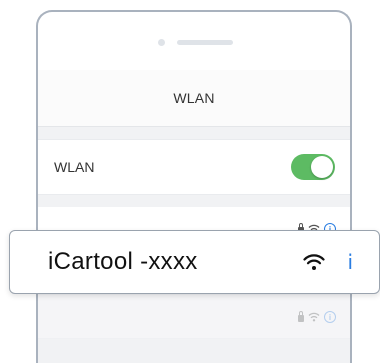 This screenshot has width=380, height=363. Describe the element at coordinates (194, 317) in the screenshot. I see `network-list-item: i` at that location.